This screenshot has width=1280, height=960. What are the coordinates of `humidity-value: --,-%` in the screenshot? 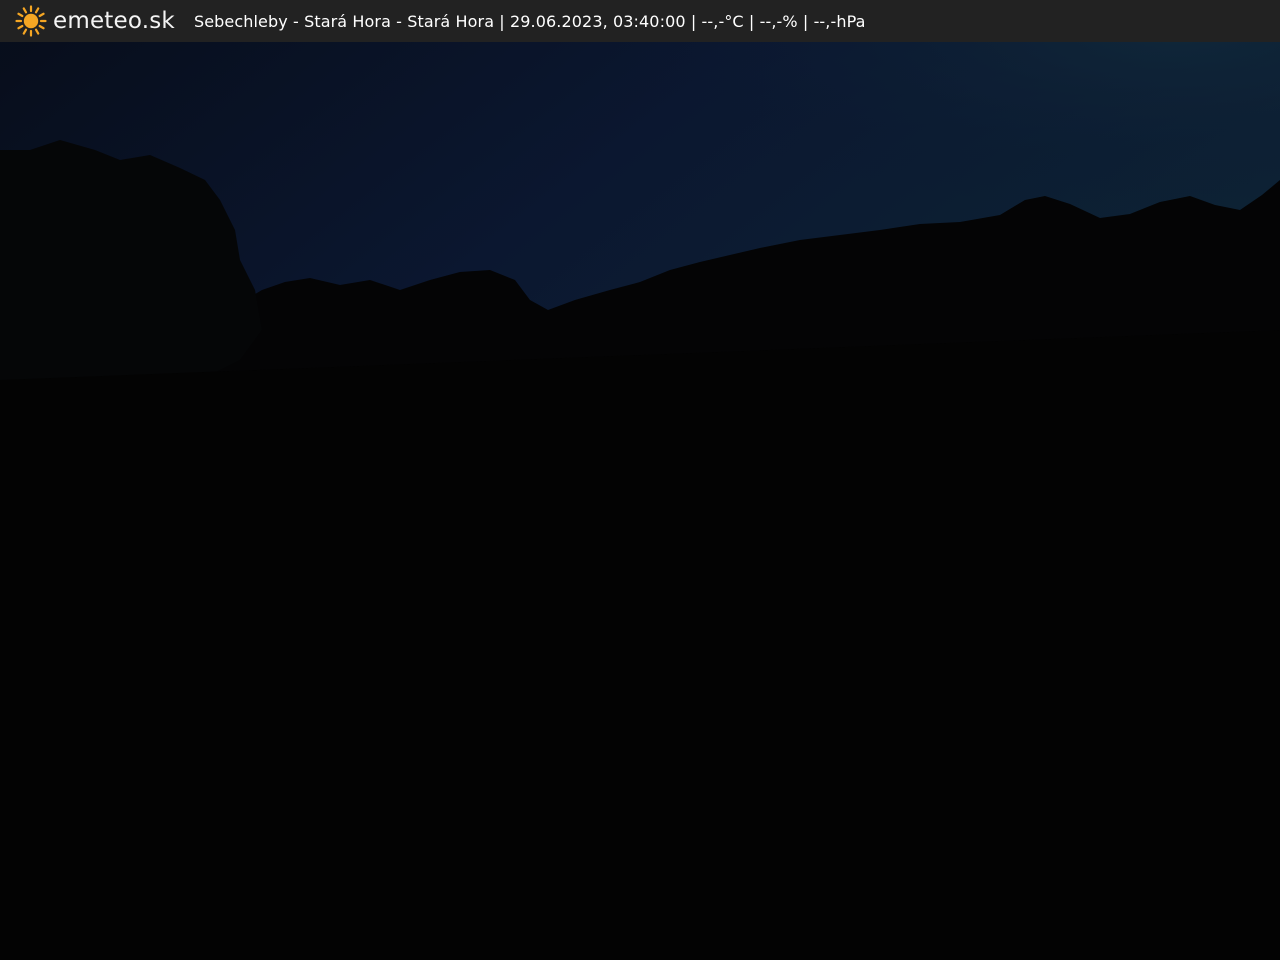 It's located at (778, 21).